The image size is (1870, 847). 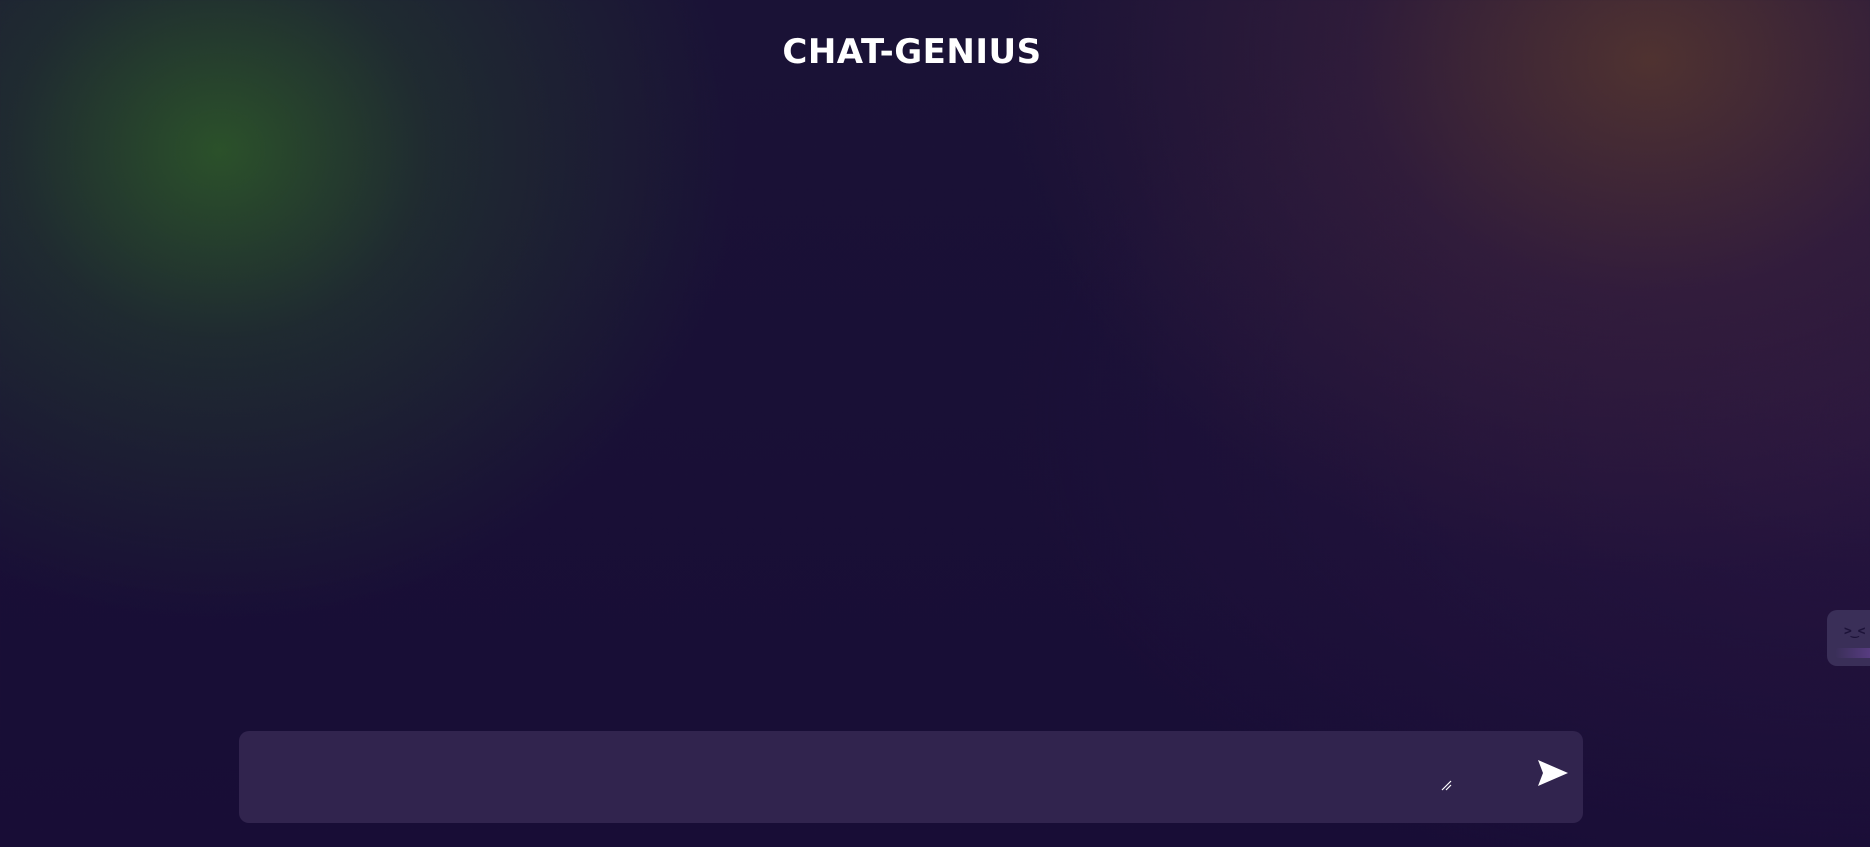 I want to click on resize-handle-icon, so click(x=1446, y=785).